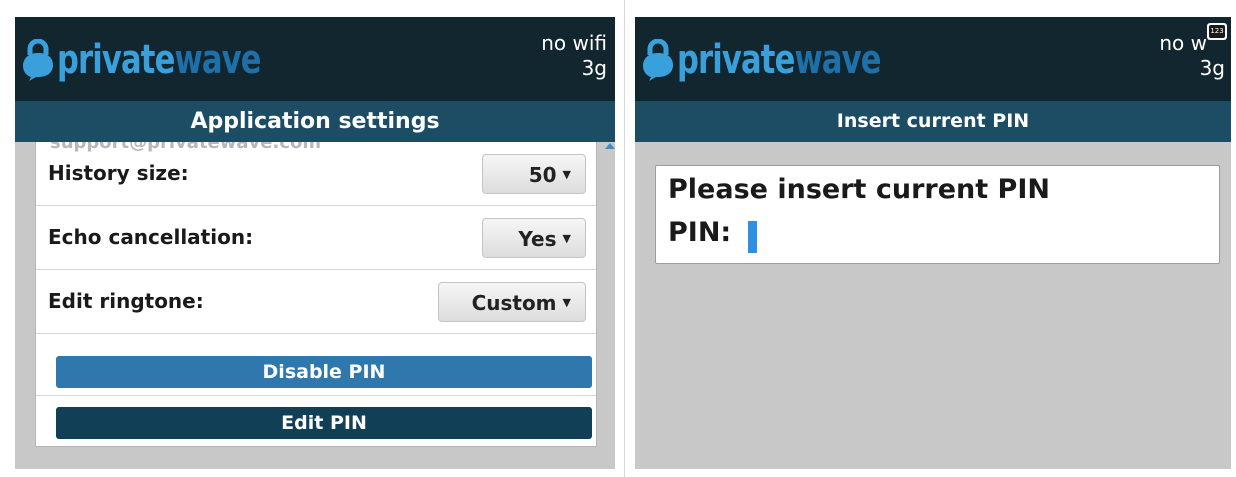  What do you see at coordinates (937, 214) in the screenshot?
I see `pin-dialog: Please insert current PIN PIN:` at bounding box center [937, 214].